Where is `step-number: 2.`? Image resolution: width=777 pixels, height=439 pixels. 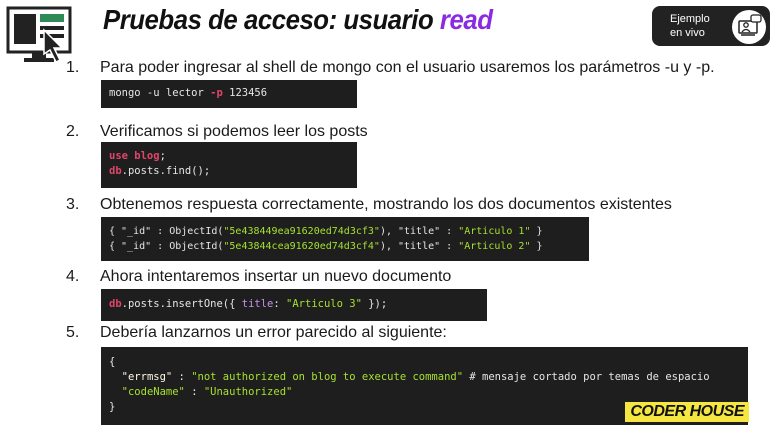
step-number: 2. is located at coordinates (73, 131).